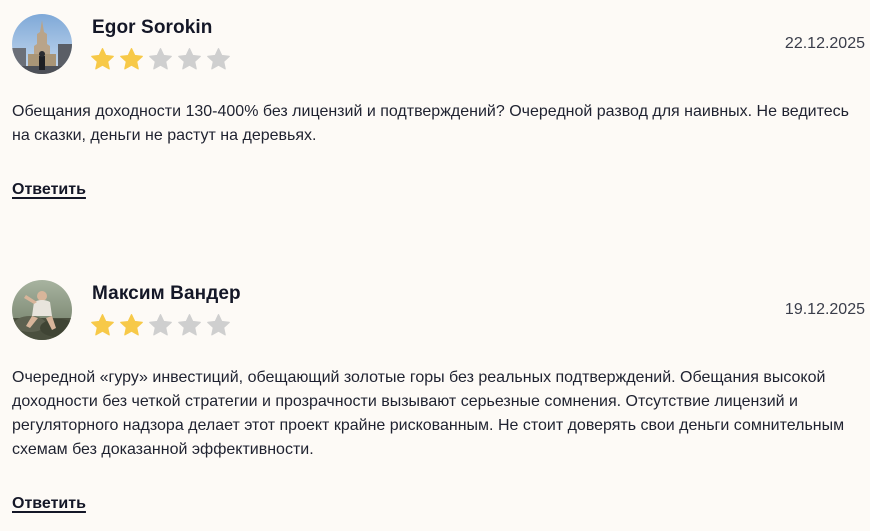 Image resolution: width=870 pixels, height=531 pixels. I want to click on review-date: 22.12.2025, so click(824, 43).